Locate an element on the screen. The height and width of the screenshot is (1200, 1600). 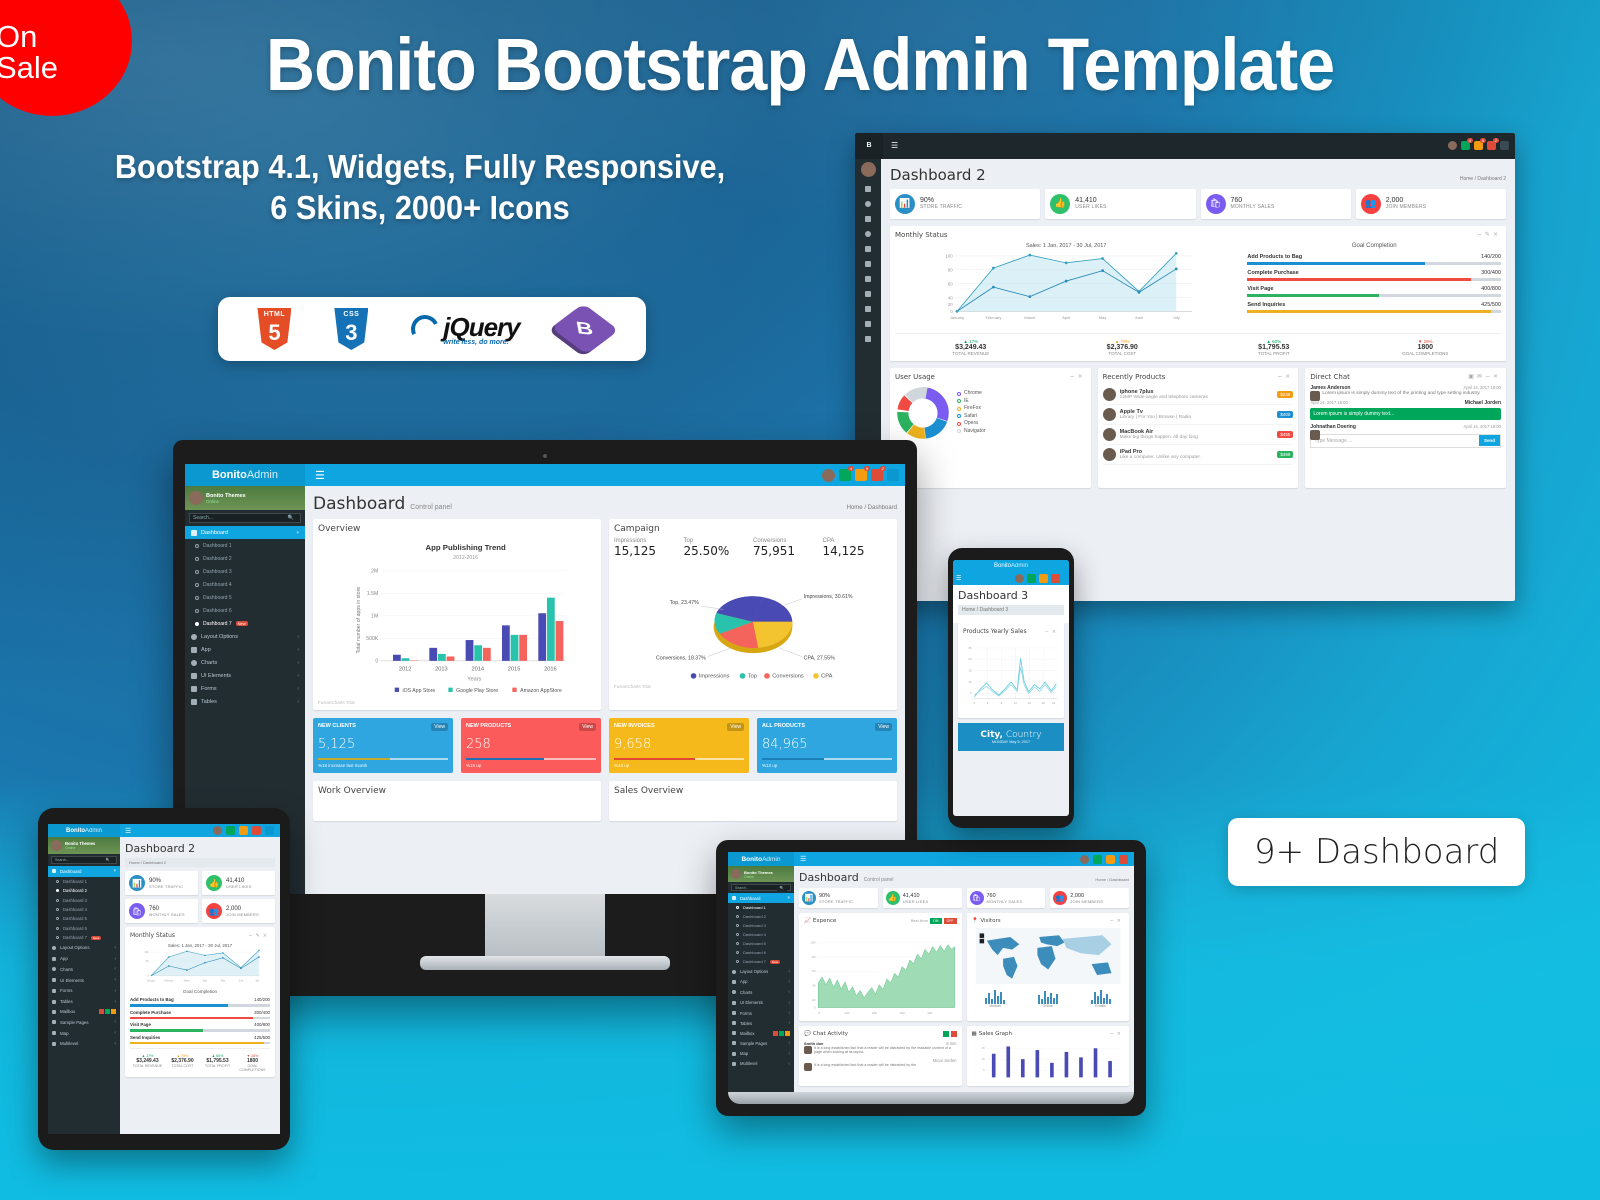
d2-messages-icon: 4 is located at coordinates (1467, 144).